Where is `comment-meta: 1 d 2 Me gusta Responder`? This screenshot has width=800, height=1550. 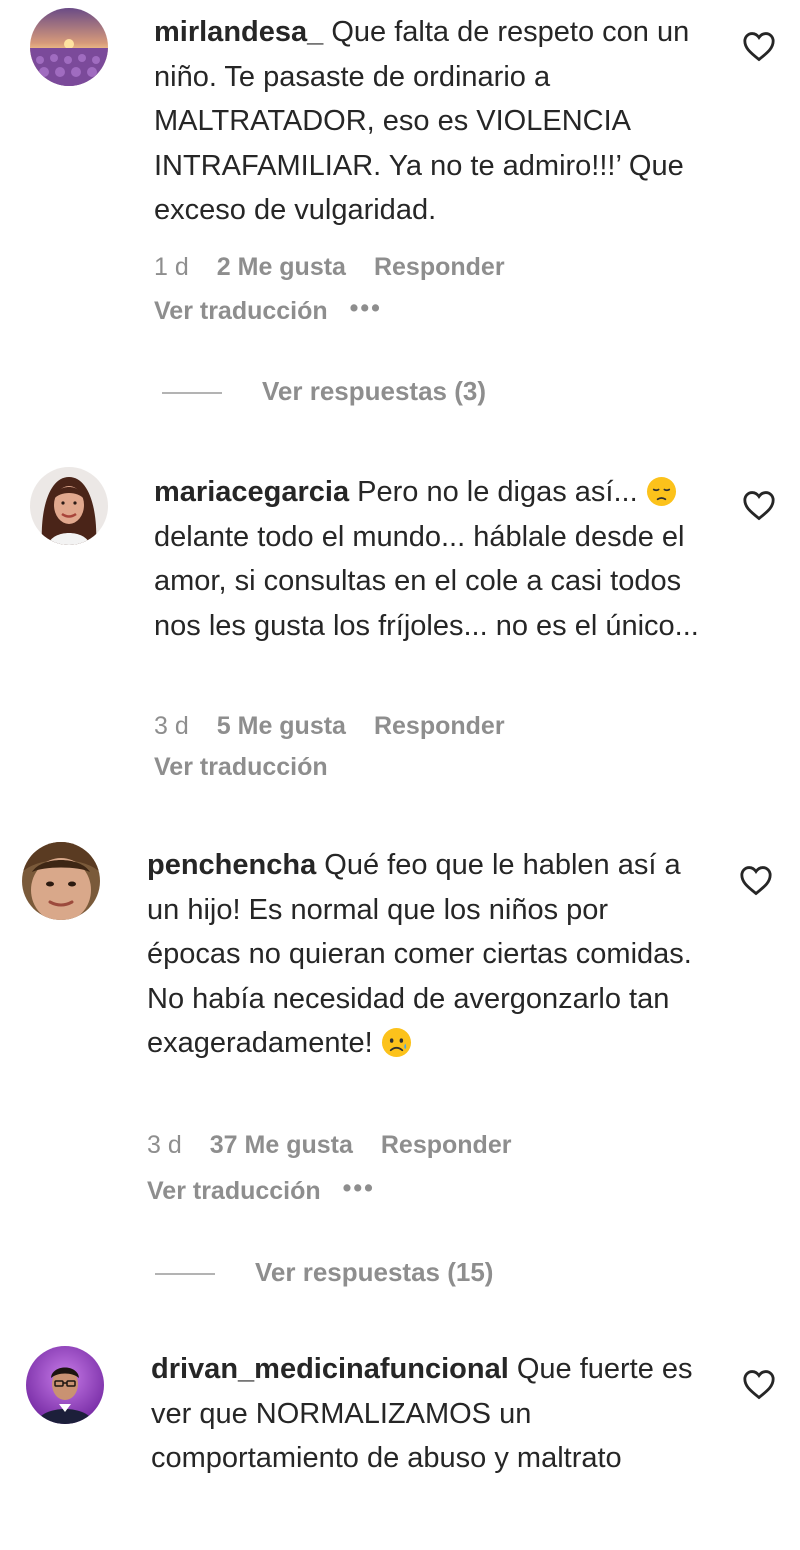 comment-meta: 1 d 2 Me gusta Responder is located at coordinates (329, 267).